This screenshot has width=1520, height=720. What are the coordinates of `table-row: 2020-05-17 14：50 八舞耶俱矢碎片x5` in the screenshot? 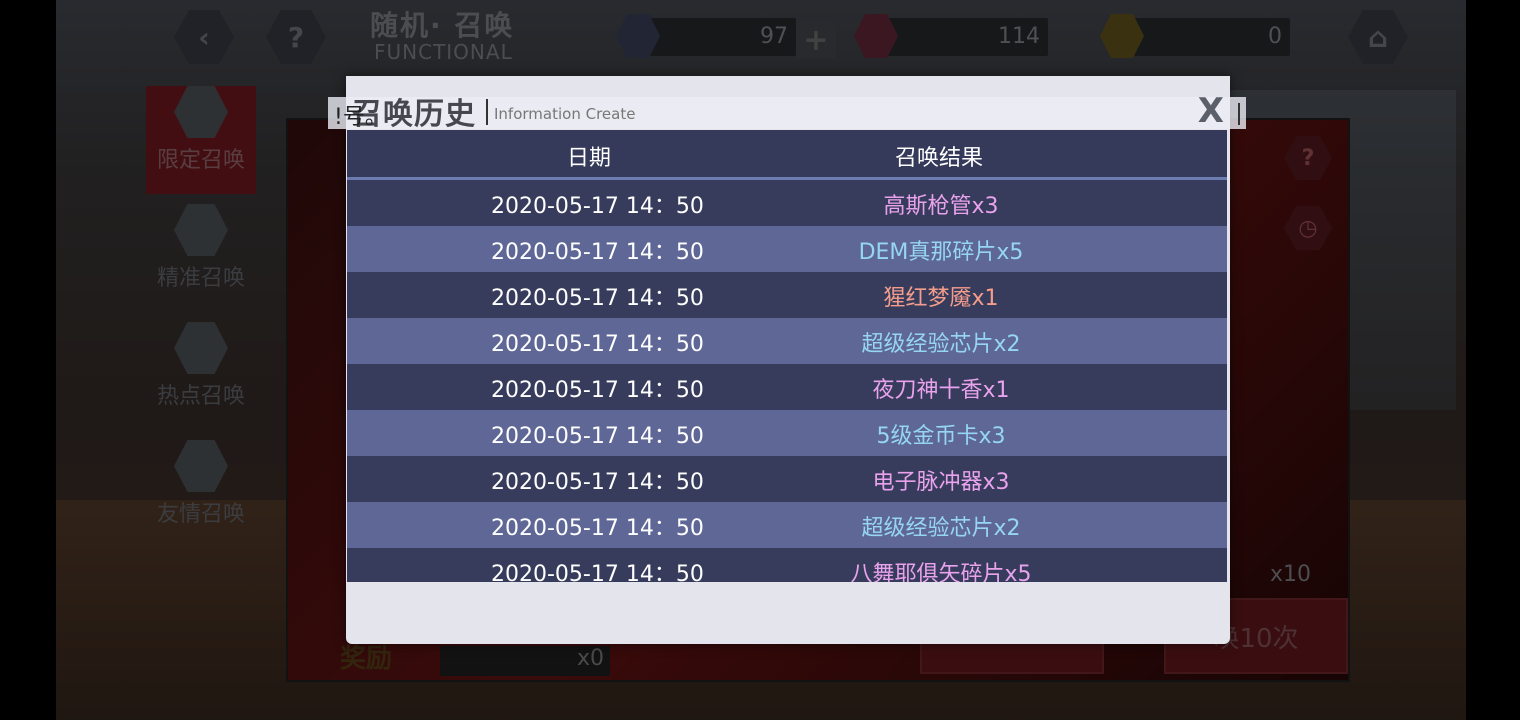 It's located at (787, 565).